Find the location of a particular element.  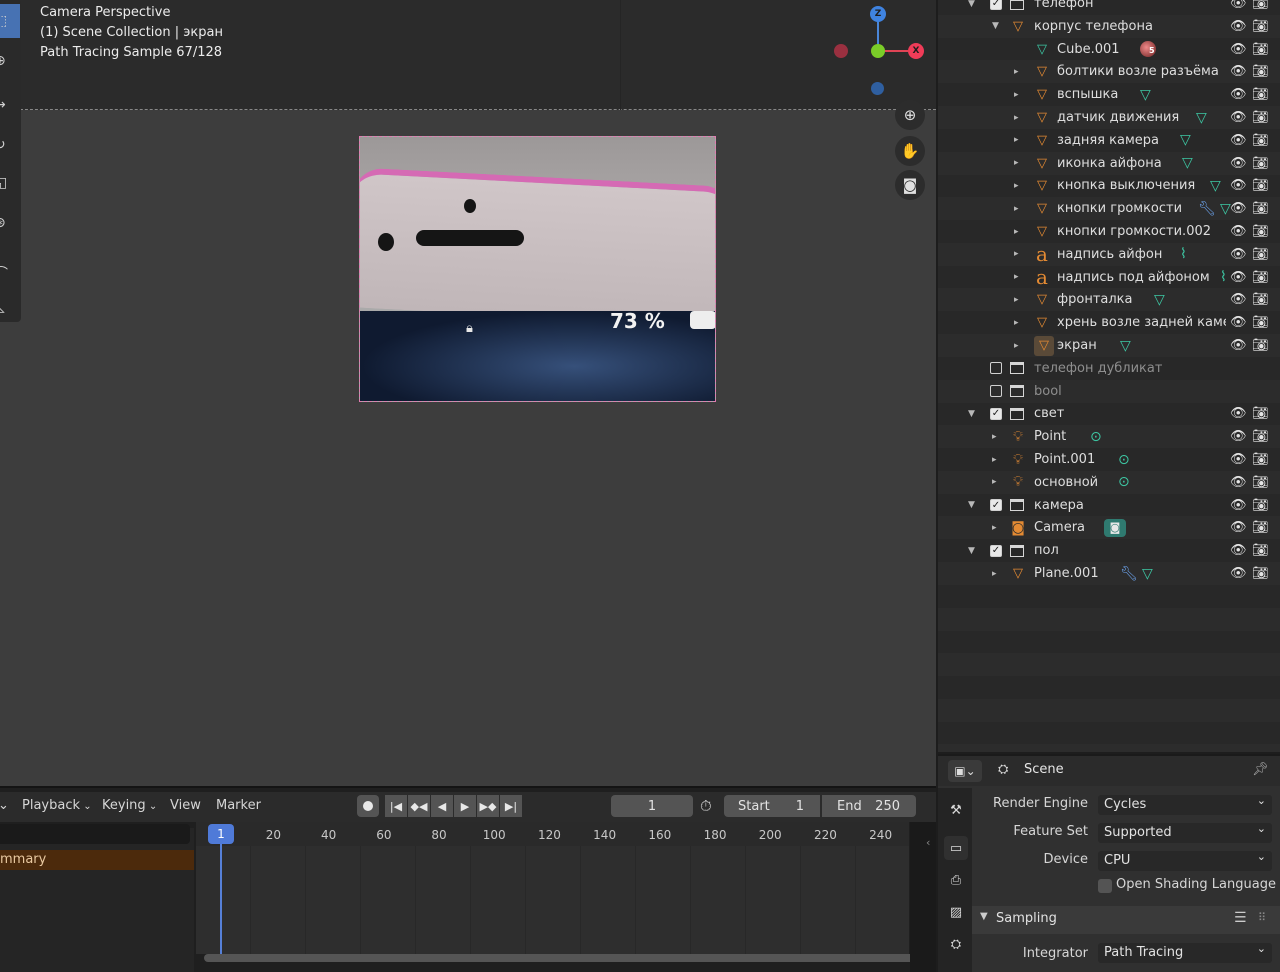

next-keyframe-button: ▶◆ is located at coordinates (488, 806).